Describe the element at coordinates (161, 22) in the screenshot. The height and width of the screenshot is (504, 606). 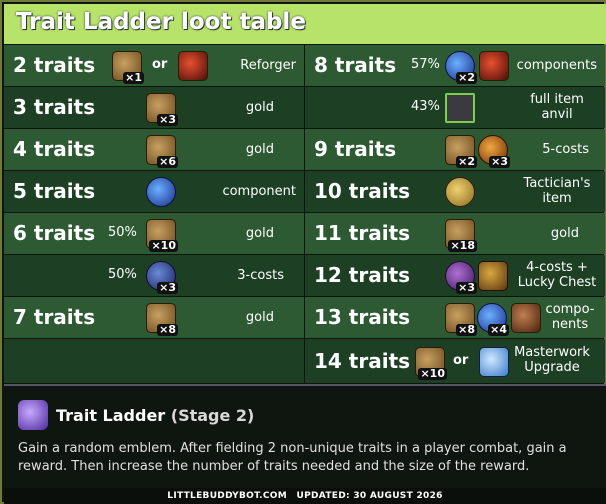
I see `page-title: Trait Ladder loot table` at that location.